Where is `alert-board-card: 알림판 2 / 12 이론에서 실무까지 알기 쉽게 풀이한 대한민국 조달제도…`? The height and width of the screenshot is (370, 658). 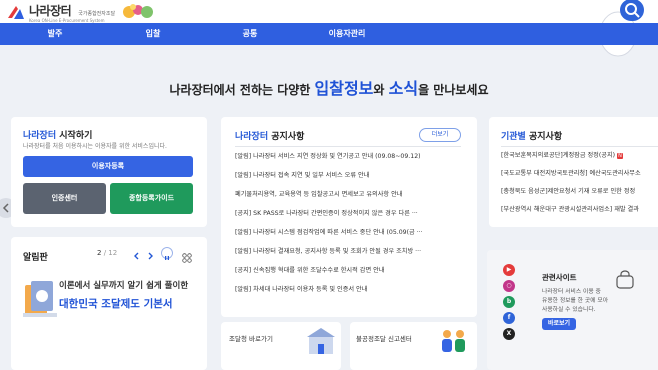
alert-board-card: 알림판 2 / 12 이론에서 실무까지 알기 쉽게 풀이한 대한민국 조달제도… is located at coordinates (109, 303).